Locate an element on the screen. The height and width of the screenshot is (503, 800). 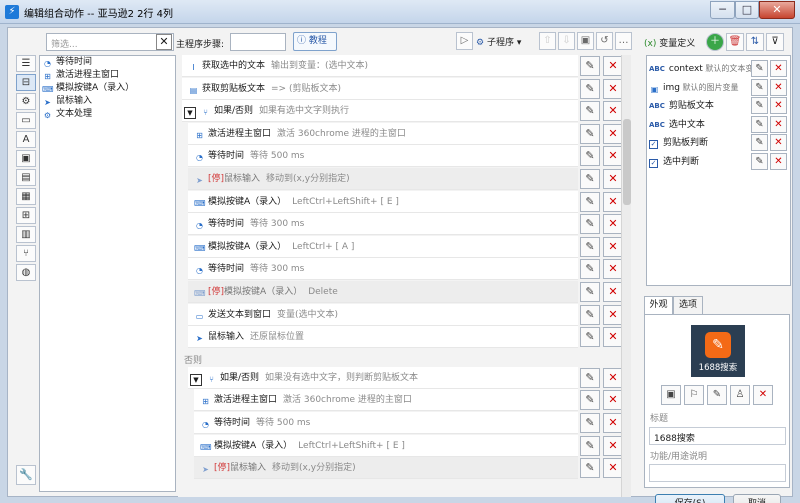
move-down-button: ⇩ is located at coordinates (566, 41).